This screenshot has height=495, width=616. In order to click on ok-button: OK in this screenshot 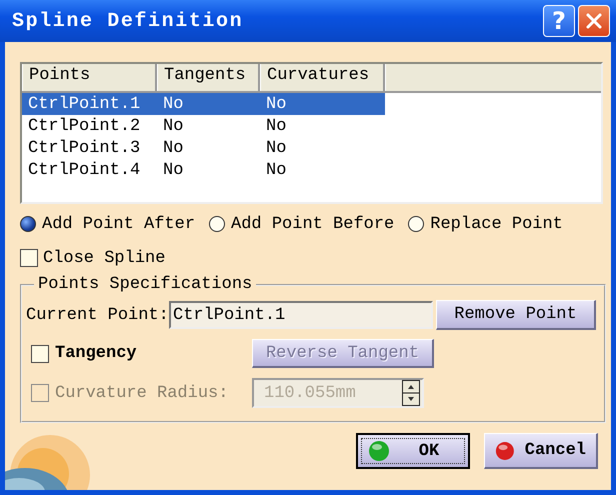, I will do `click(413, 451)`.